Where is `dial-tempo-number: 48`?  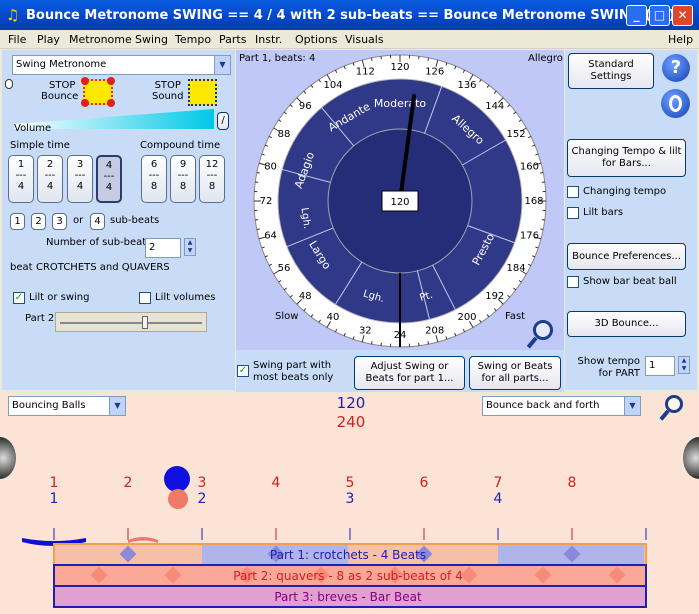
dial-tempo-number: 48 is located at coordinates (305, 296).